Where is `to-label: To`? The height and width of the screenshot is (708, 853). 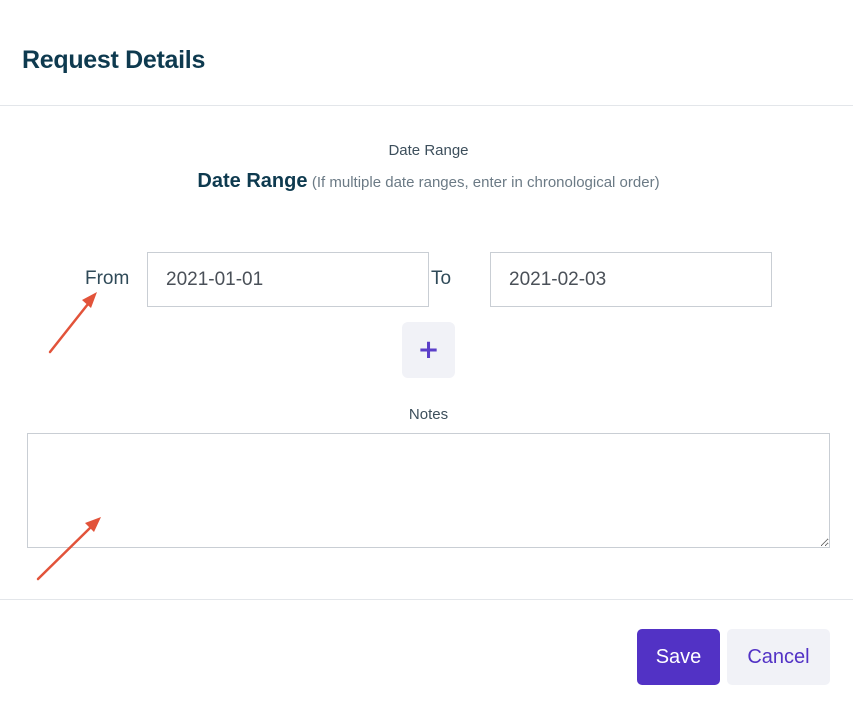 to-label: To is located at coordinates (441, 278).